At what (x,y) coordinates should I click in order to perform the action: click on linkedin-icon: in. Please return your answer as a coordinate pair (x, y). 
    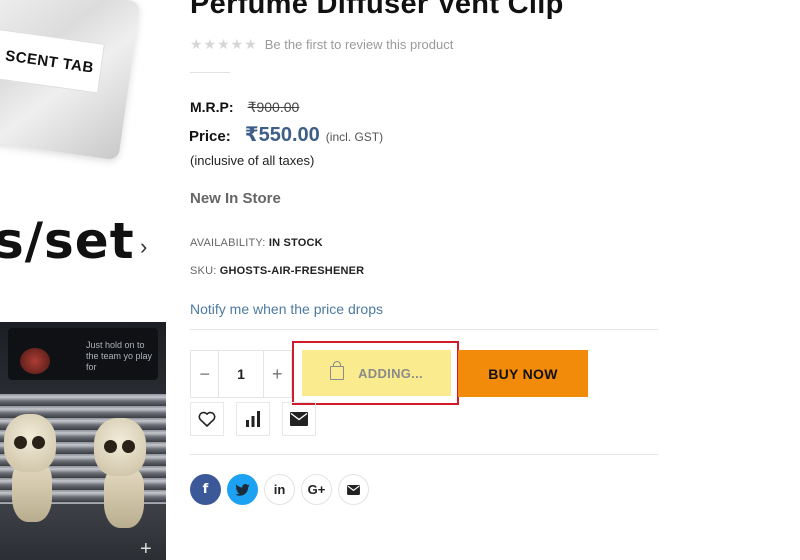
    Looking at the image, I should click on (279, 489).